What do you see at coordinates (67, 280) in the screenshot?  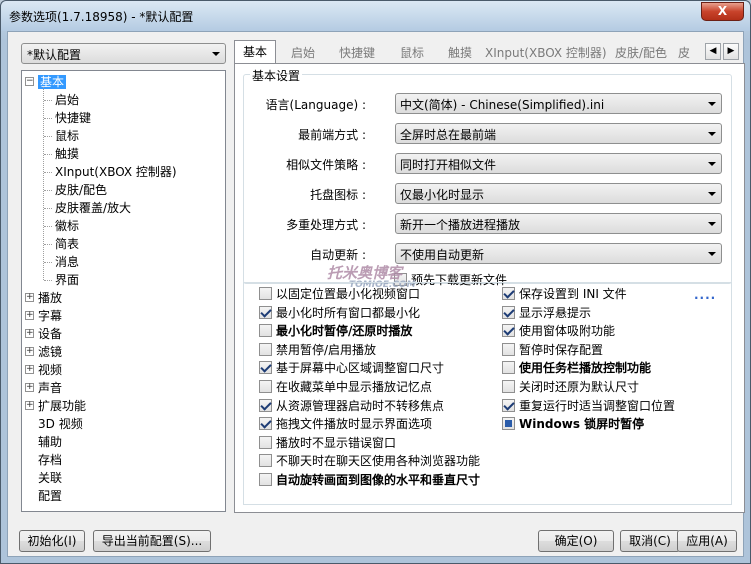 I see `tree-item-child: 界面` at bounding box center [67, 280].